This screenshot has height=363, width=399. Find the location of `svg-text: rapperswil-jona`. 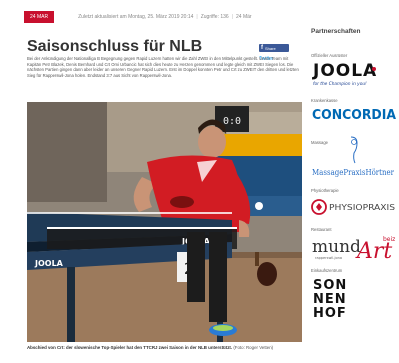

svg-text: rapperswil-jona is located at coordinates (328, 258).